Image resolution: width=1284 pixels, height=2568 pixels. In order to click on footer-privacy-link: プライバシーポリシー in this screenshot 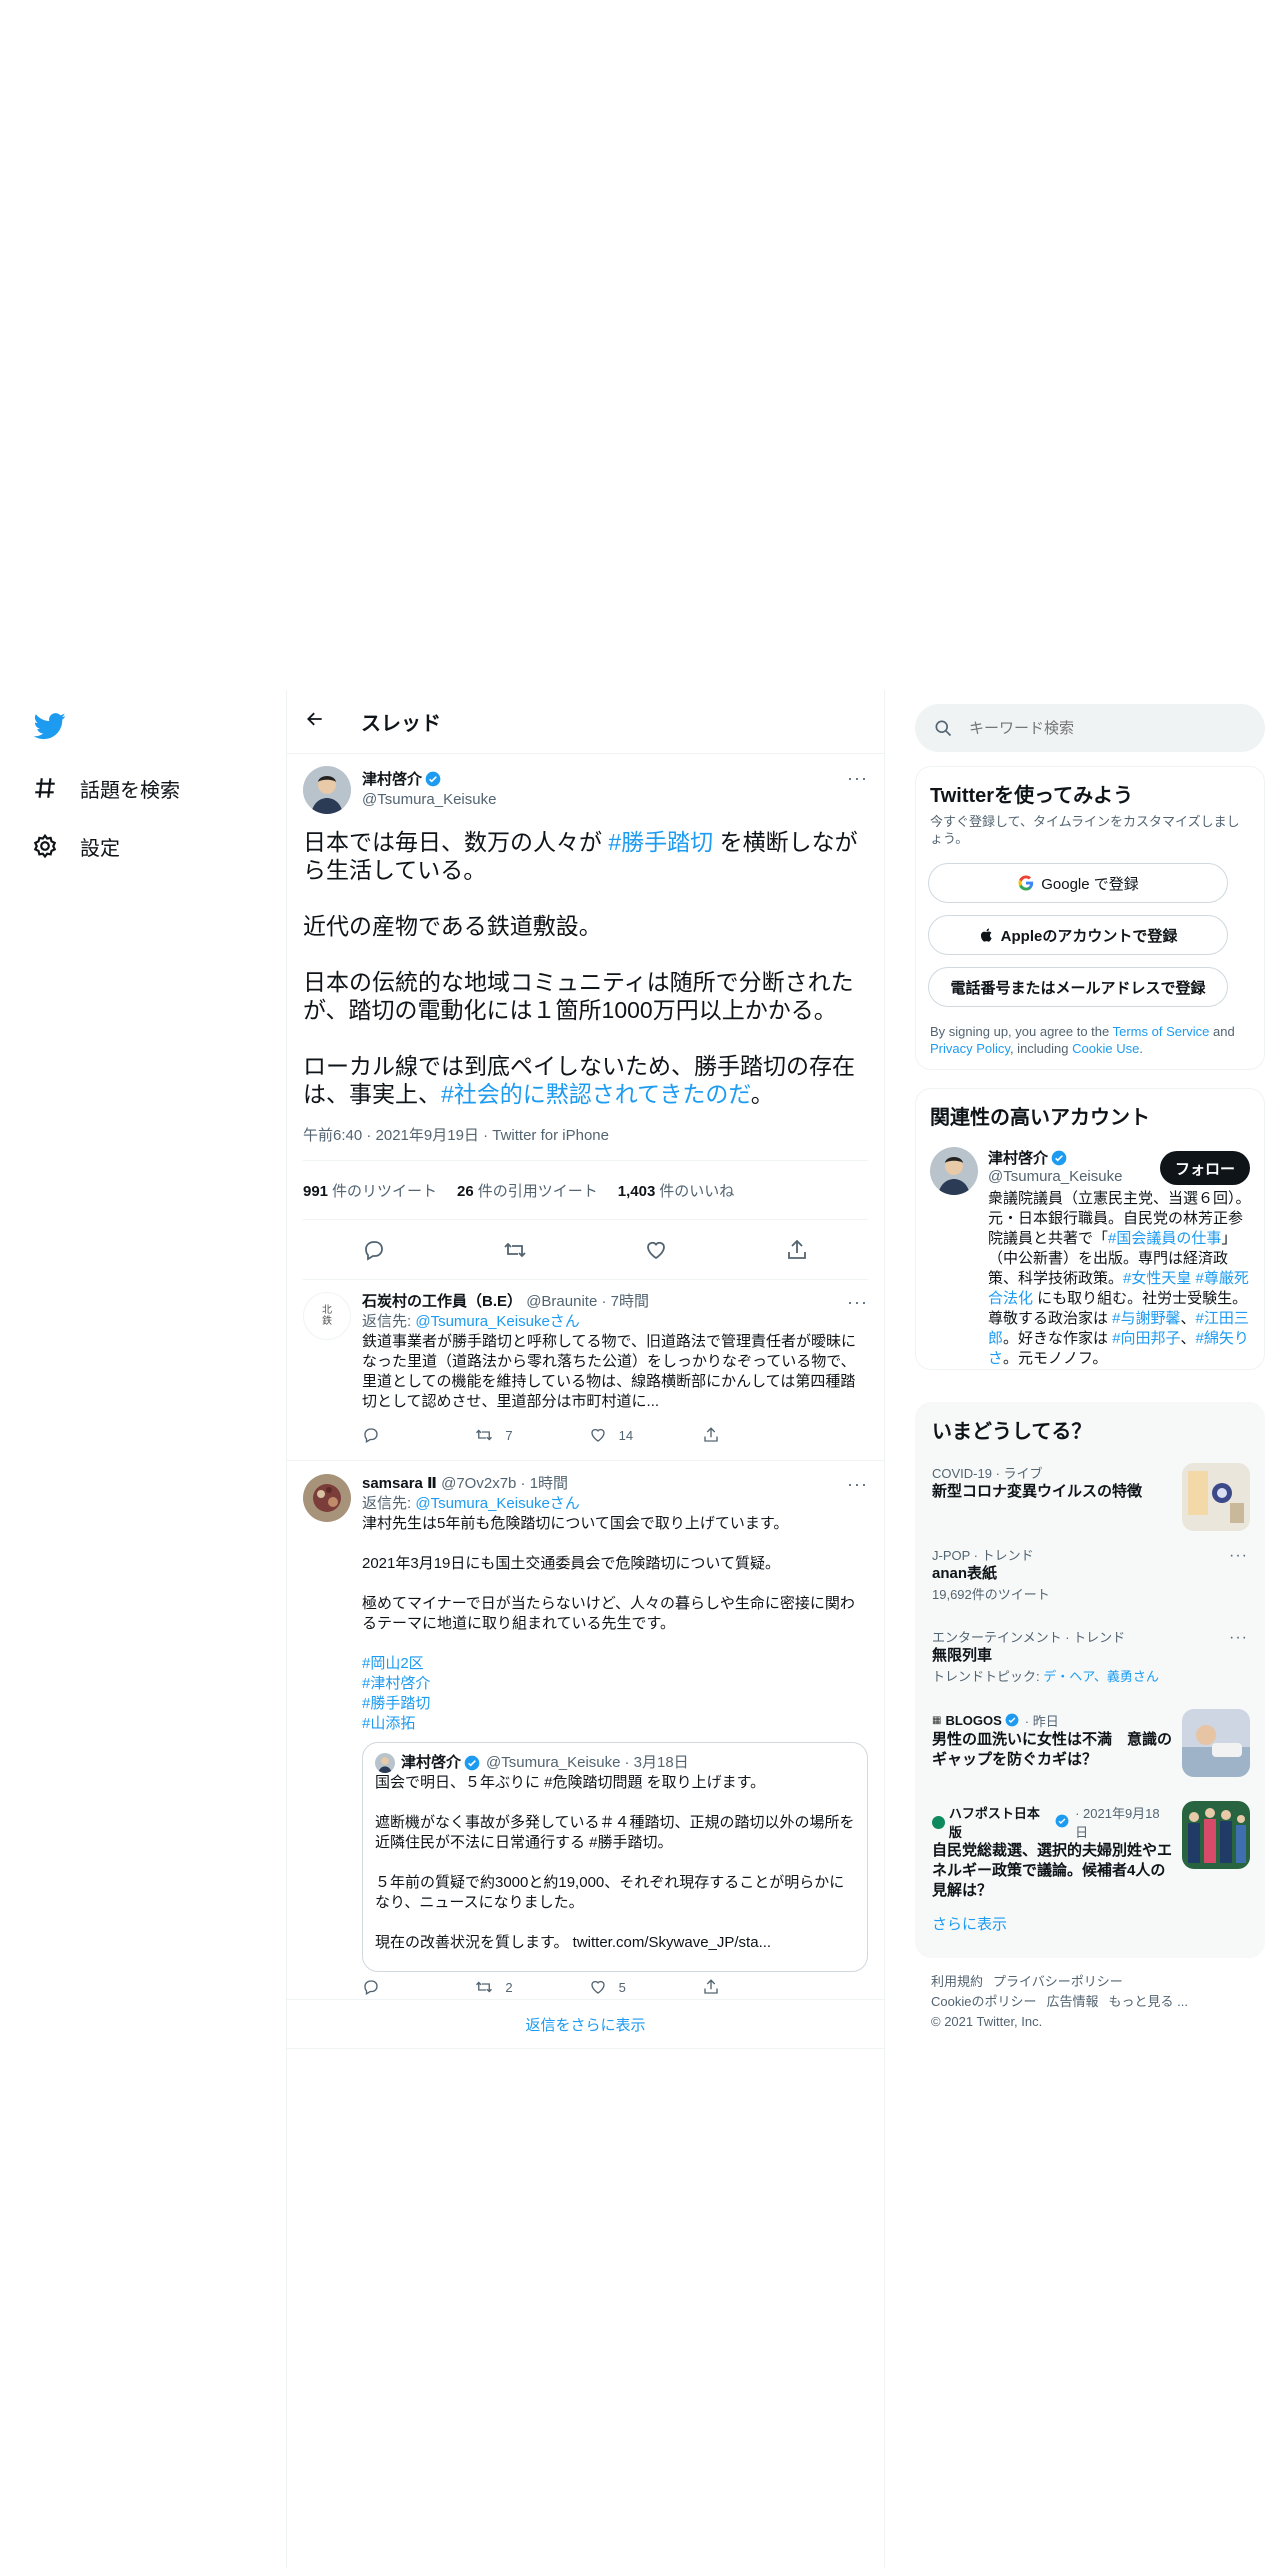, I will do `click(1058, 1981)`.